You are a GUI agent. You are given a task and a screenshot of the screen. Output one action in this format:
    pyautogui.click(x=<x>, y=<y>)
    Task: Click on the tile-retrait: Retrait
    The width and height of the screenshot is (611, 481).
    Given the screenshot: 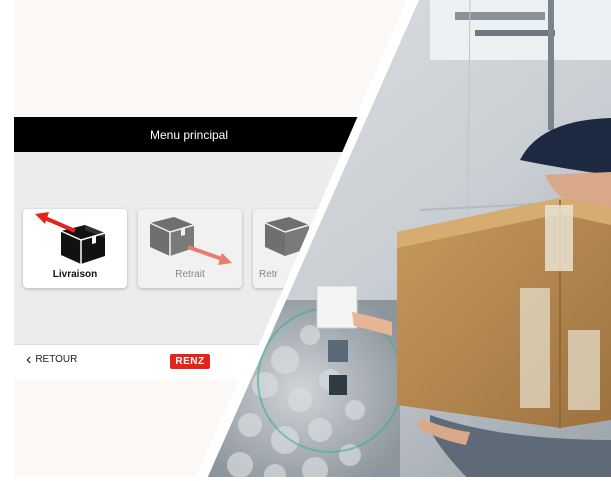 What is the action you would take?
    pyautogui.click(x=190, y=248)
    